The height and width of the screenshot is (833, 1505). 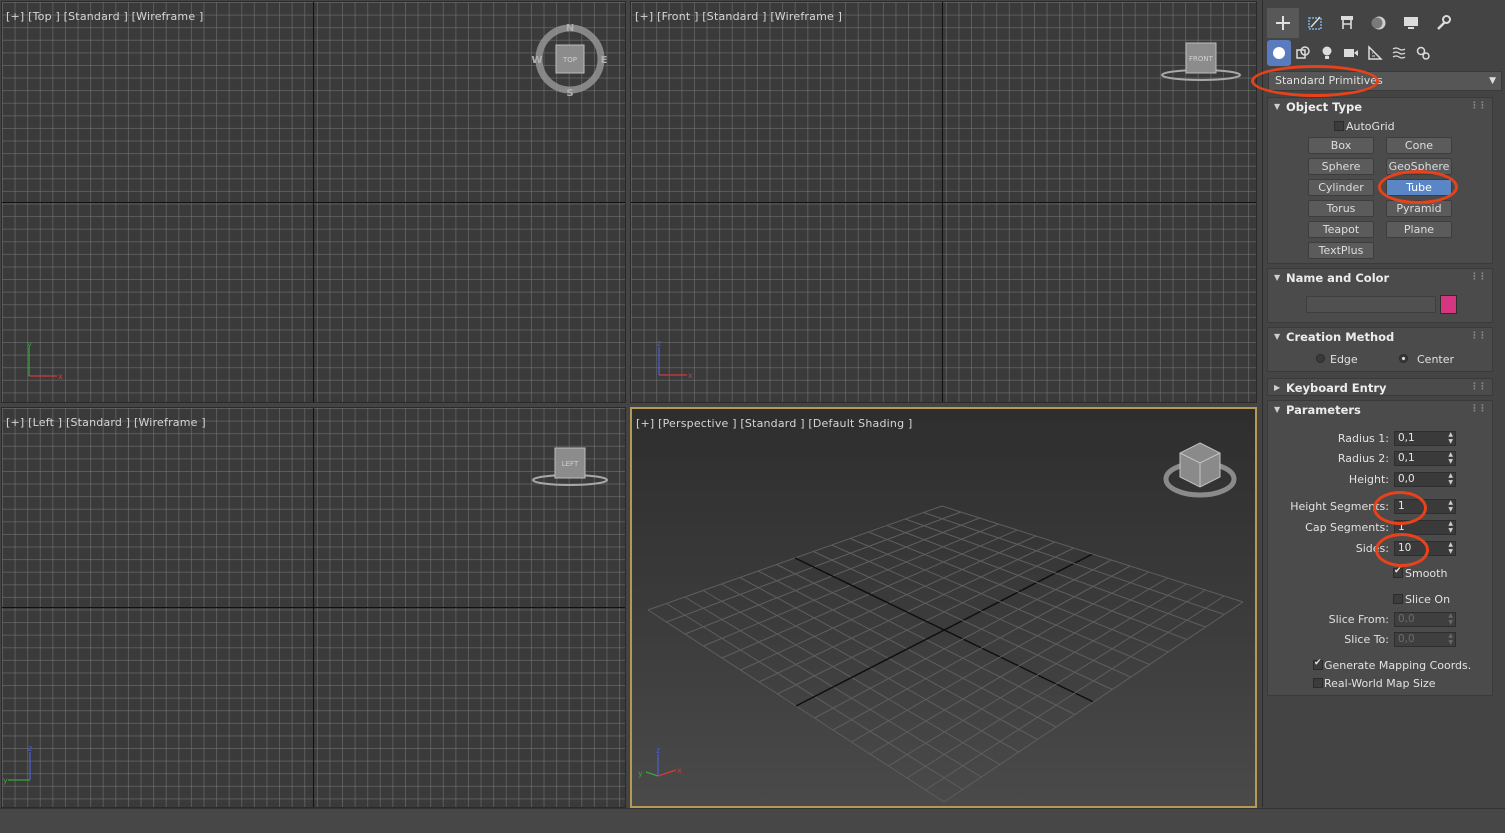 What do you see at coordinates (1425, 438) in the screenshot?
I see `radius1-spinner: 0,1 ▲ ▼` at bounding box center [1425, 438].